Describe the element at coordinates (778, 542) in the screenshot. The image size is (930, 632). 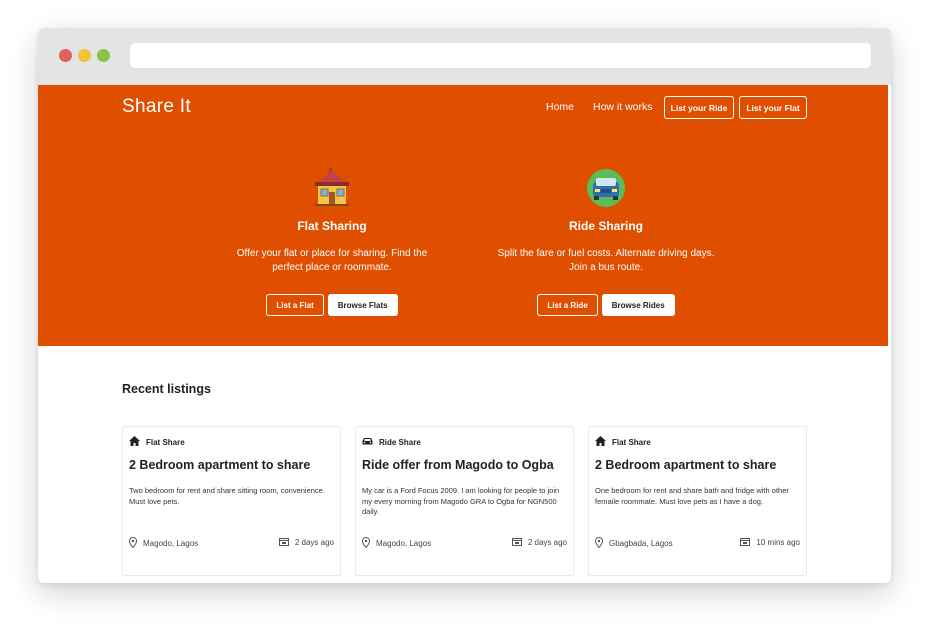
I see `listing-time: 10 mins ago` at that location.